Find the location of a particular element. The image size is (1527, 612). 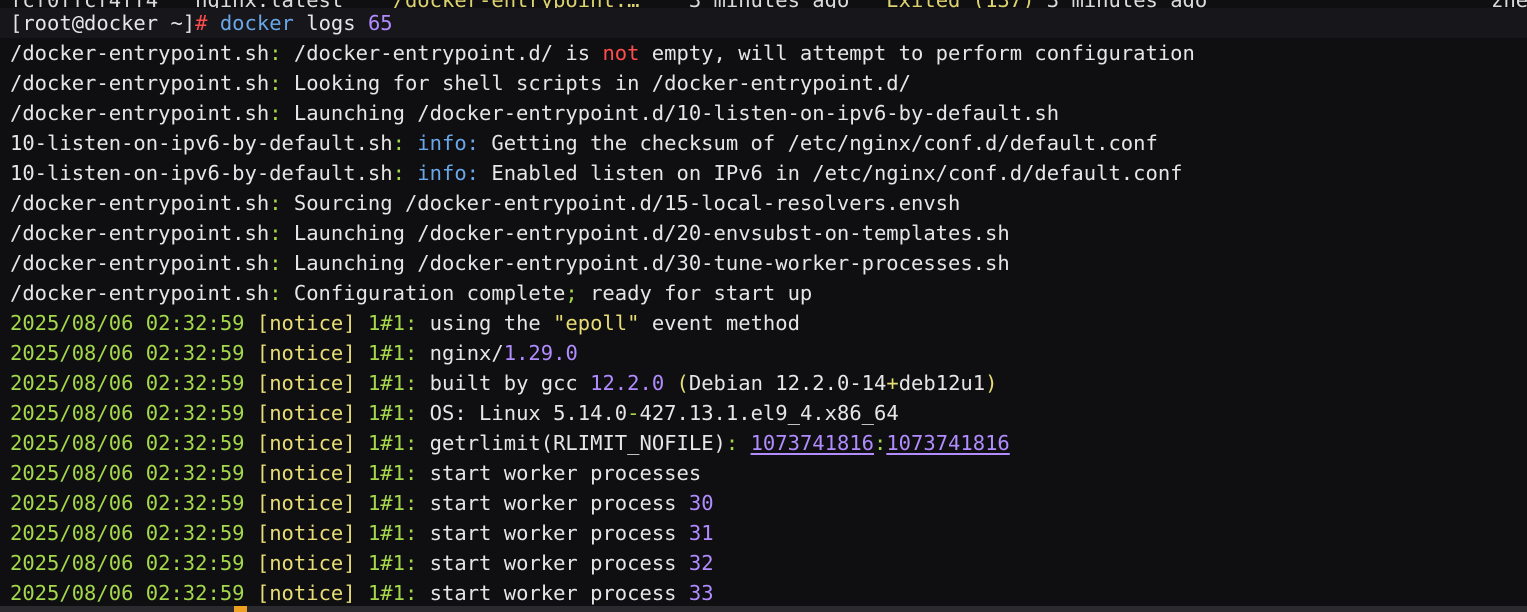

os-kernel: 427.13.1.el9_4.x86_64 is located at coordinates (769, 413).